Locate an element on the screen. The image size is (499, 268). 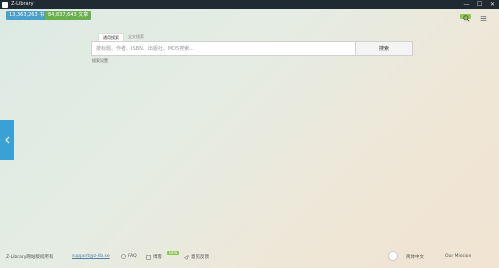
footer-blog-link: 博客 is located at coordinates (154, 257).